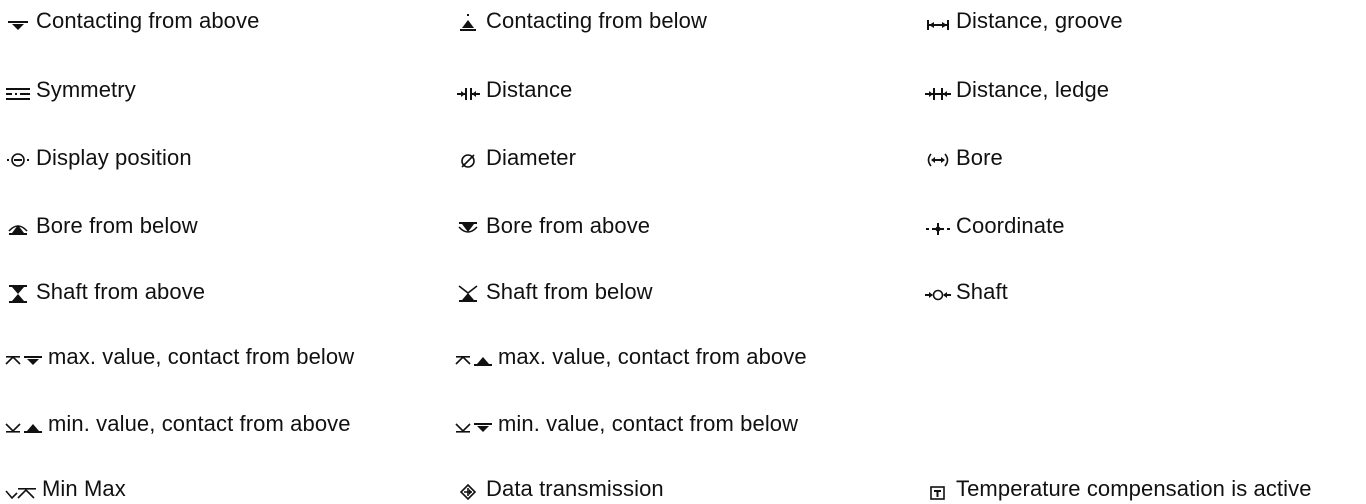 The image size is (1366, 504). I want to click on shaft-icon, so click(938, 292).